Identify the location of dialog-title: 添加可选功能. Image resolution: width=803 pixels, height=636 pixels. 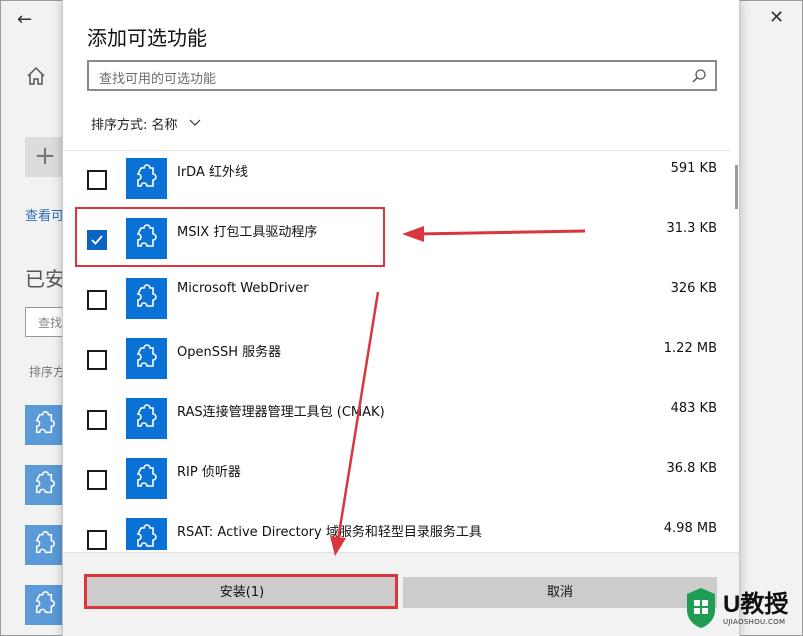
(147, 38).